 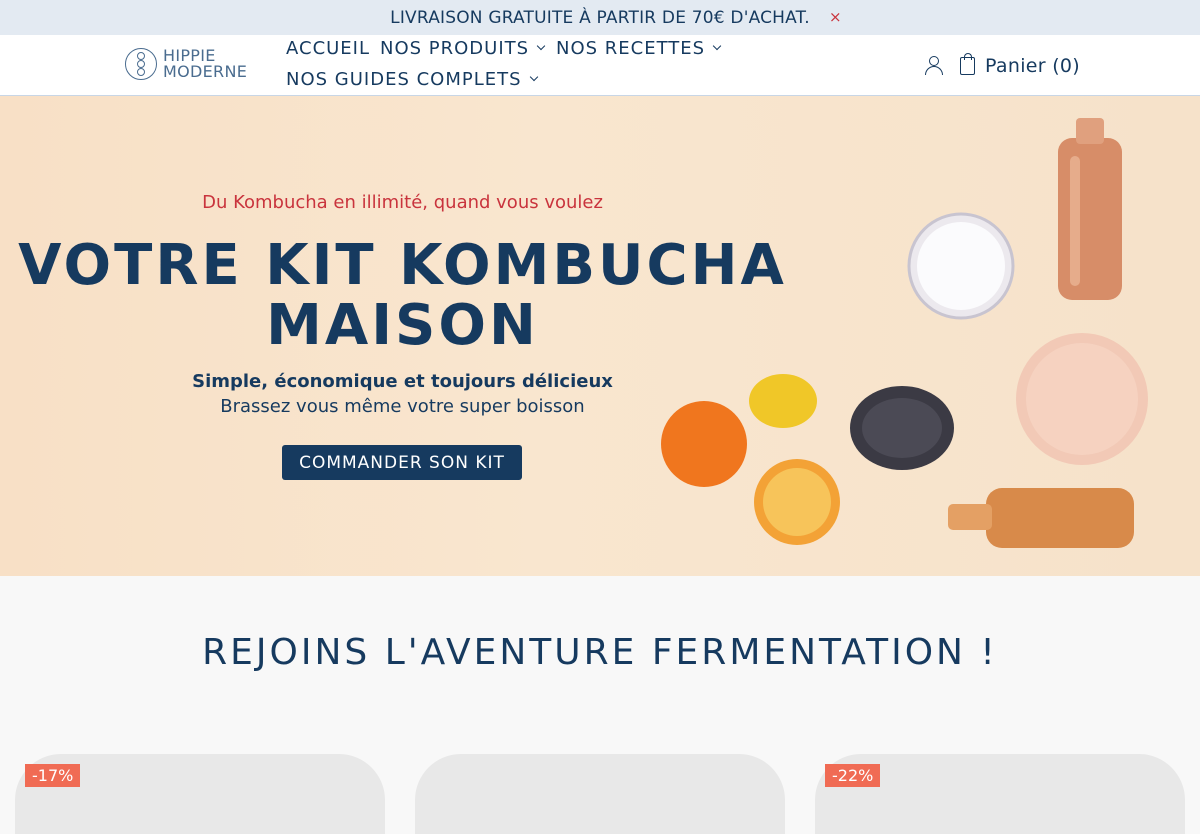 What do you see at coordinates (53, 775) in the screenshot?
I see `discount-badge: -17%` at bounding box center [53, 775].